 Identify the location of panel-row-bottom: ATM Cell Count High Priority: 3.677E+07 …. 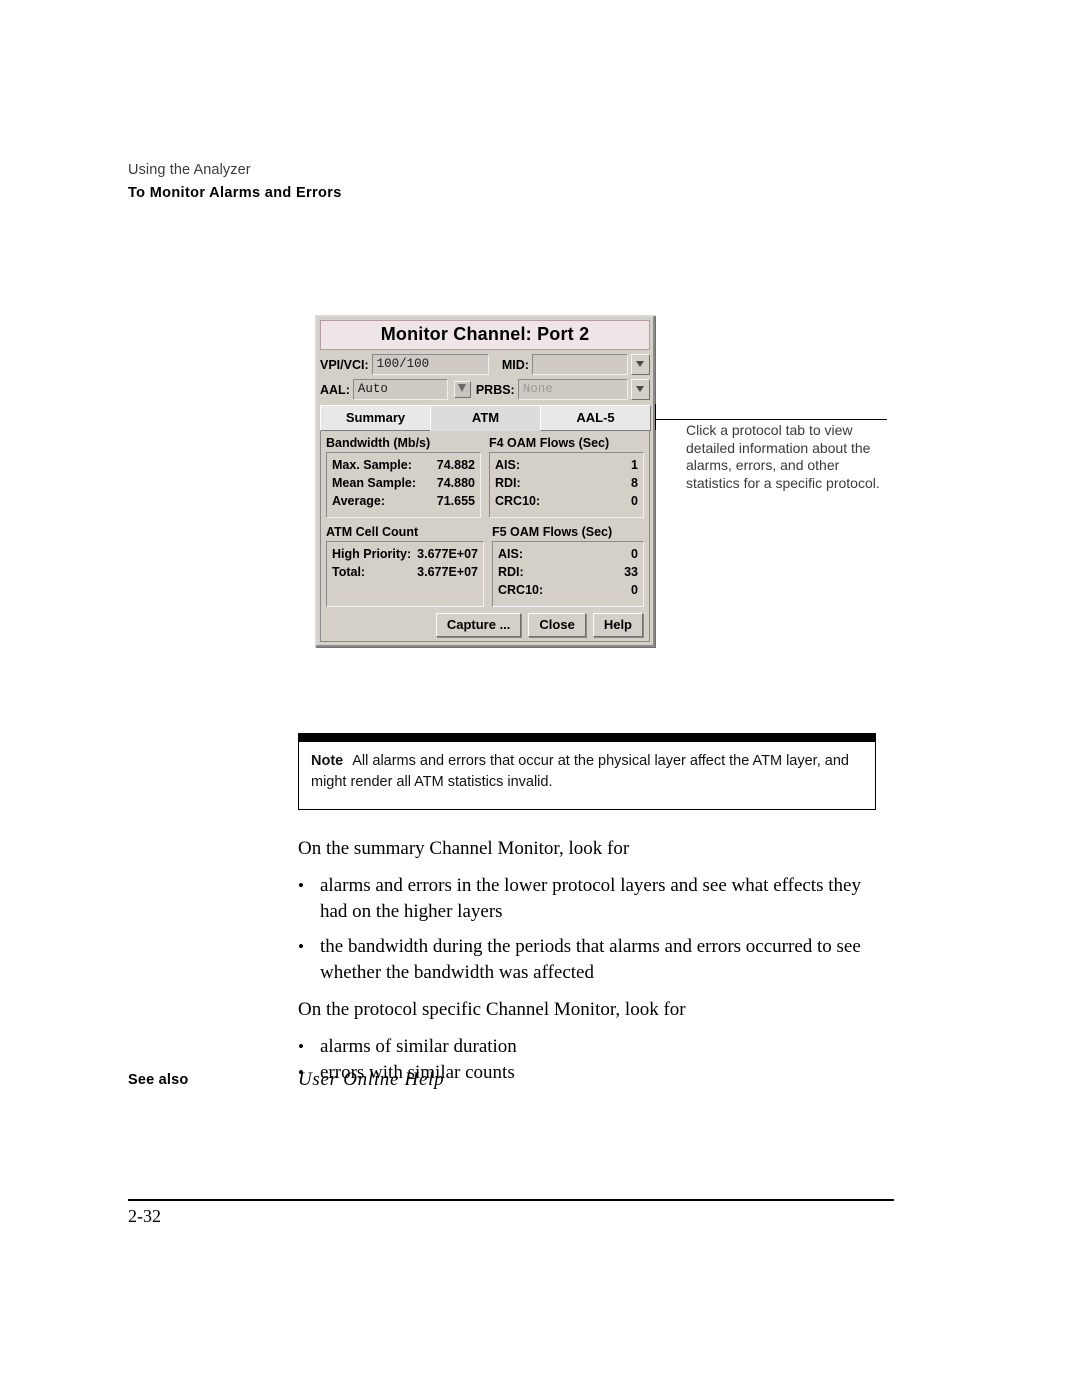
(485, 566).